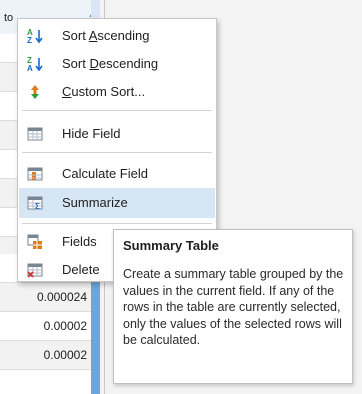 Image resolution: width=362 pixels, height=394 pixels. What do you see at coordinates (45, 297) in the screenshot?
I see `table-cell: 0.000024` at bounding box center [45, 297].